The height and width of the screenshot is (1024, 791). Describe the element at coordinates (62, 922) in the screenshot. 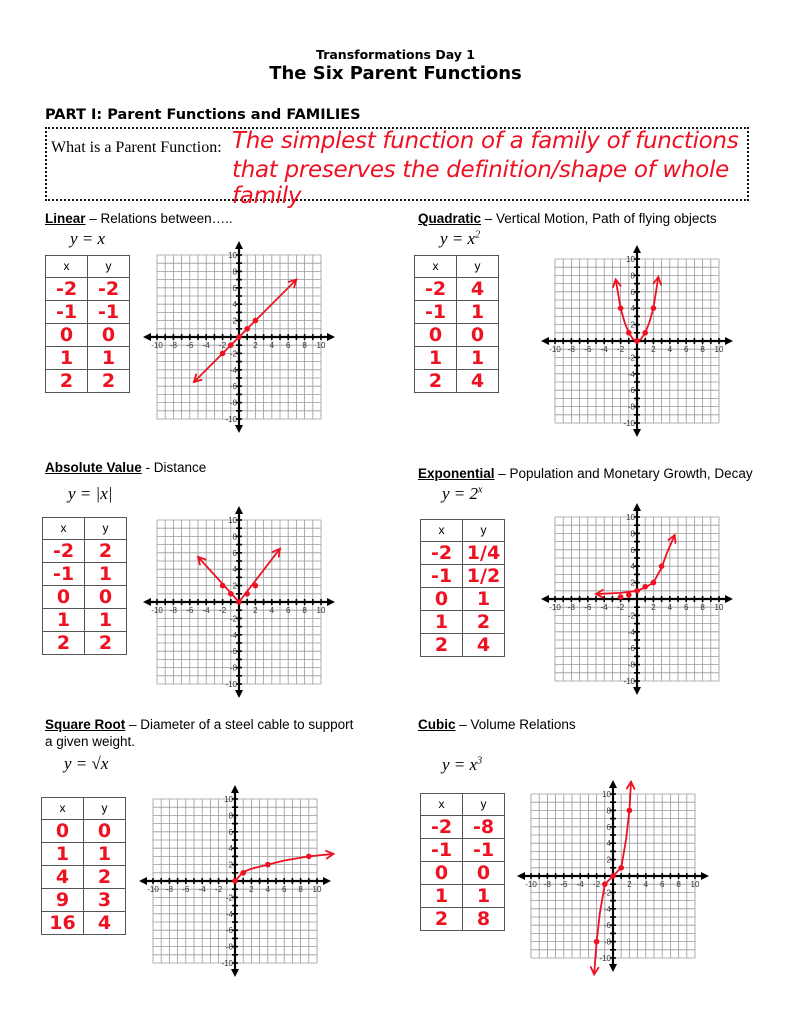

I see `cell-x: 16` at that location.